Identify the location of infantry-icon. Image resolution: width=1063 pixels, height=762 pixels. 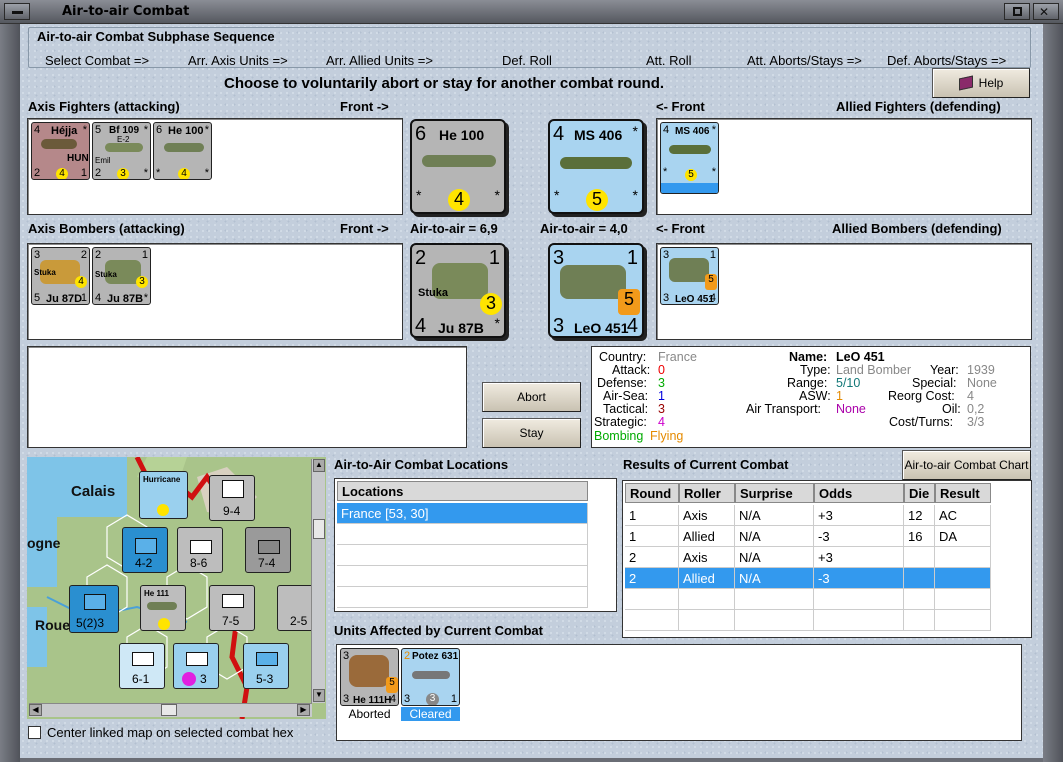
(267, 659).